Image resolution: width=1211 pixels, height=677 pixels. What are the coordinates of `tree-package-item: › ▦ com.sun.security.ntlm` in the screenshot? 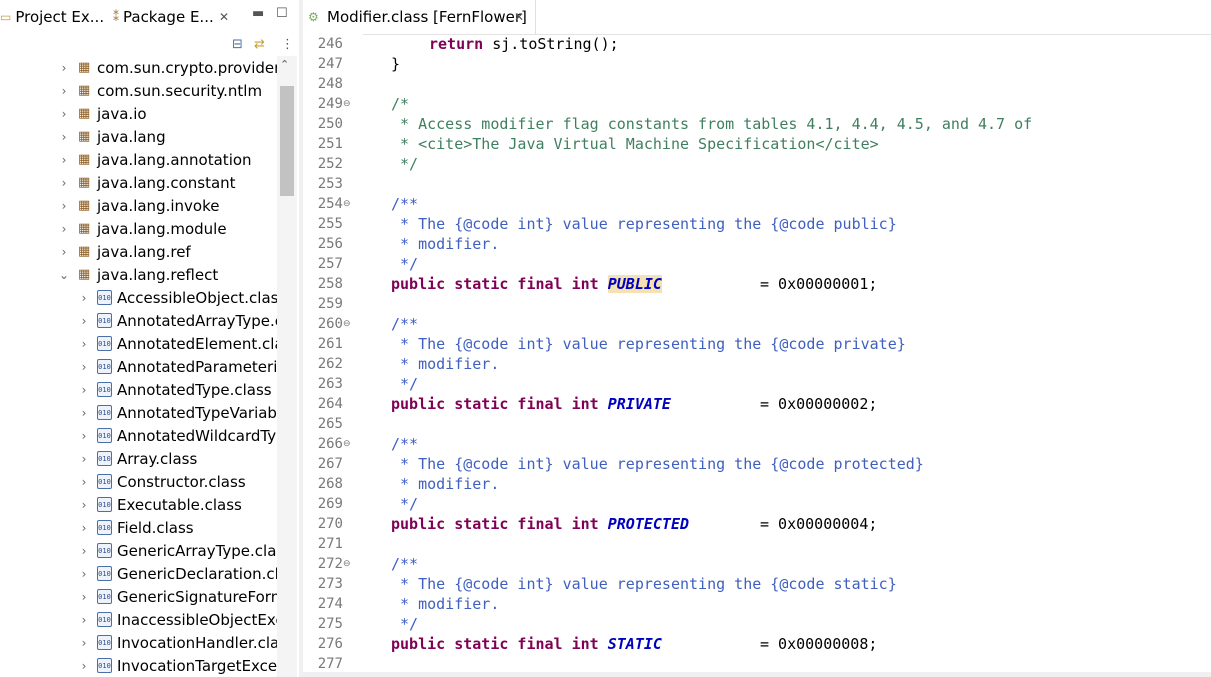 It's located at (138, 90).